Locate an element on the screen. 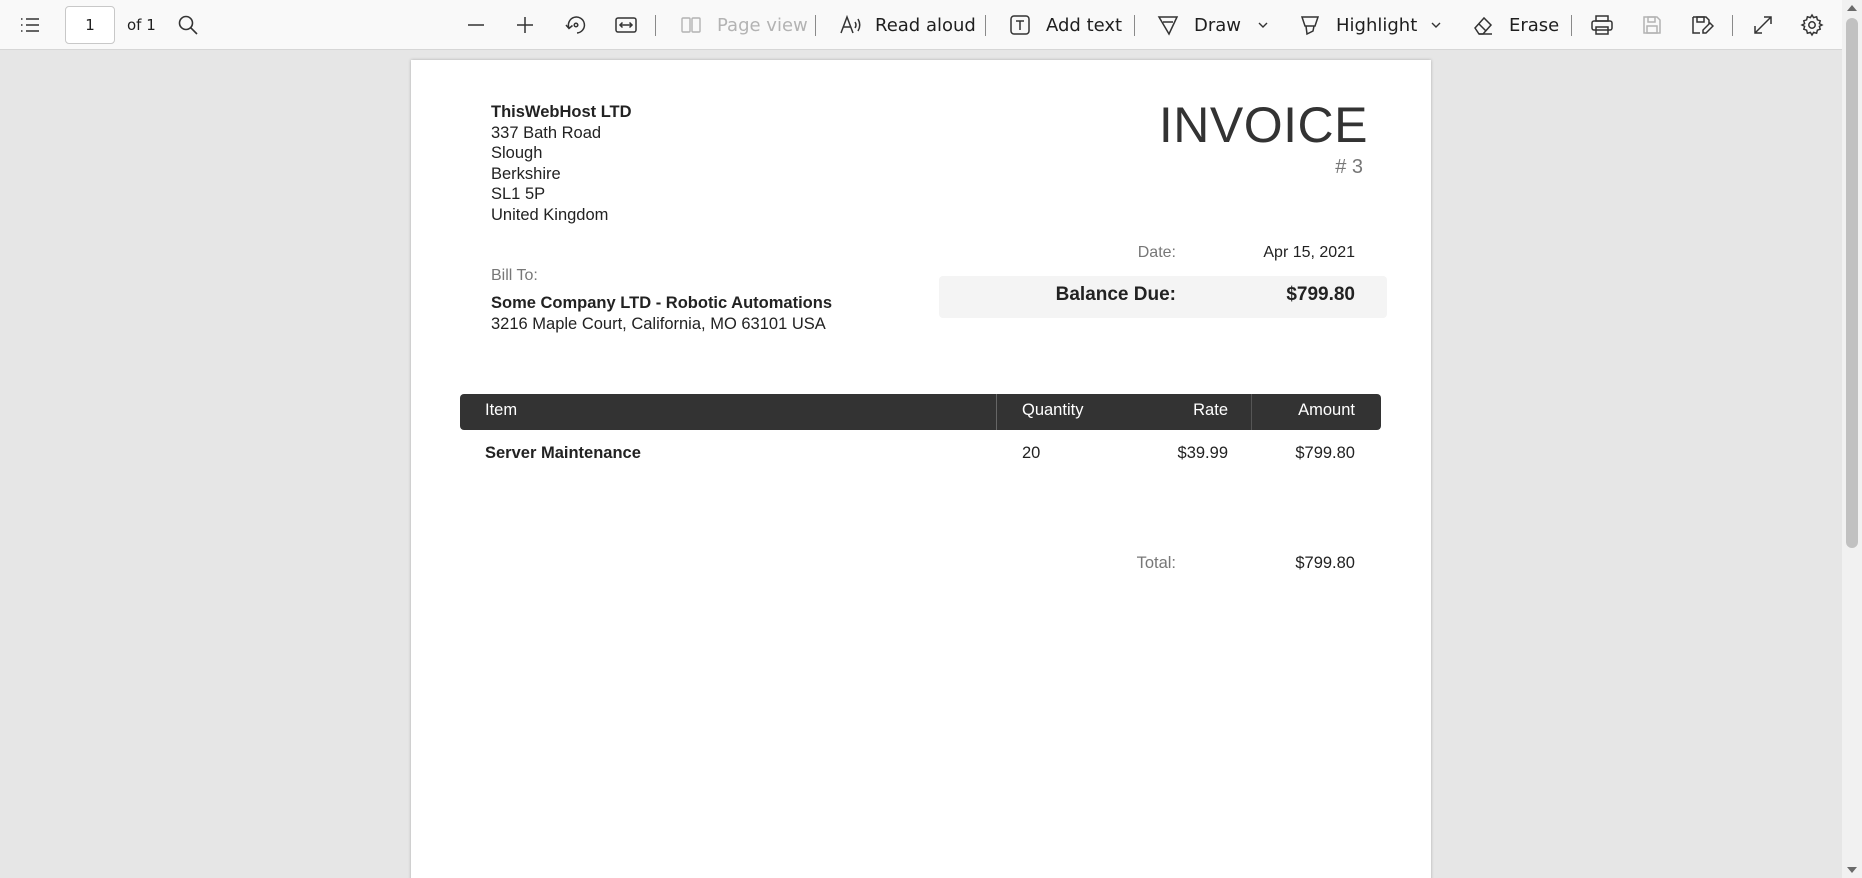  sender-address-line: 337 Bath Road is located at coordinates (546, 132).